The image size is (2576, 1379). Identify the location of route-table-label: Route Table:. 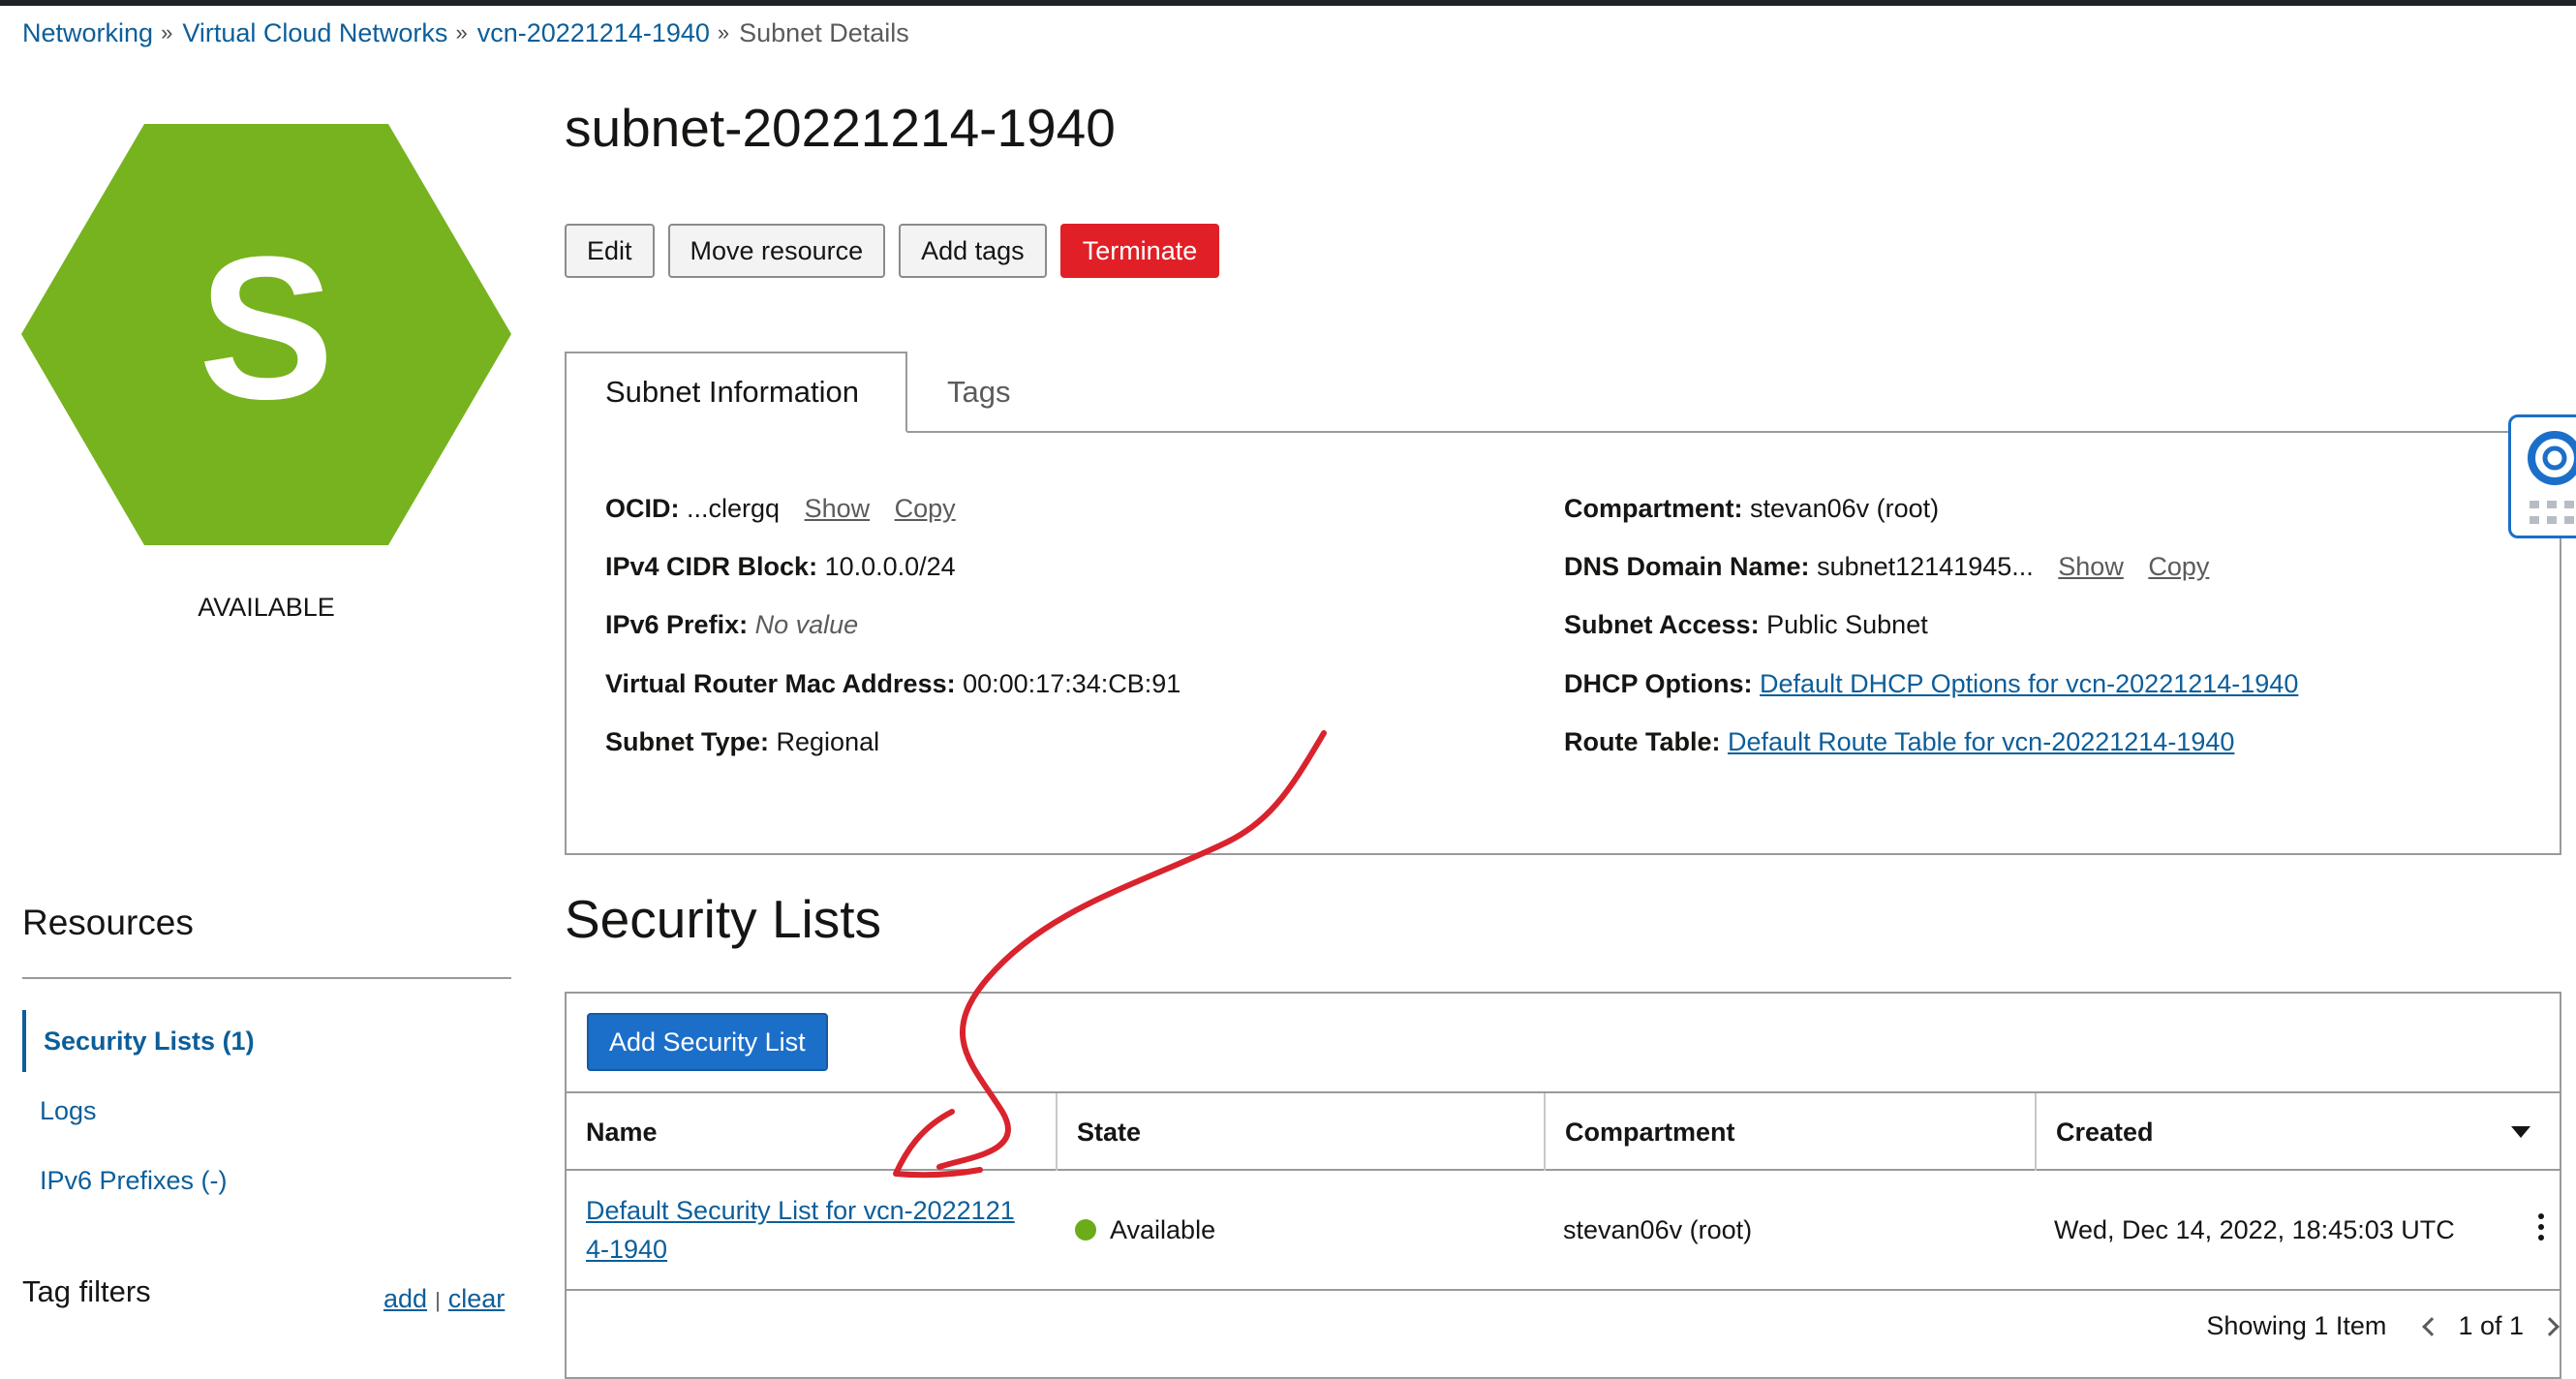
(1642, 741).